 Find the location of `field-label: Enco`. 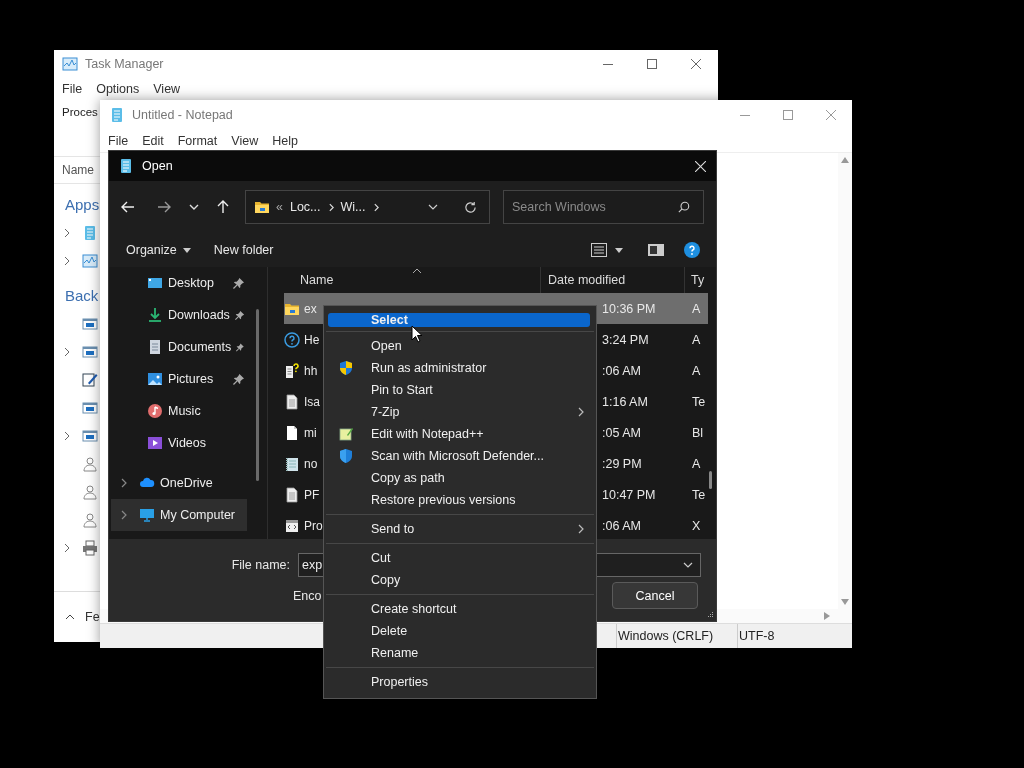

field-label: Enco is located at coordinates (307, 595).